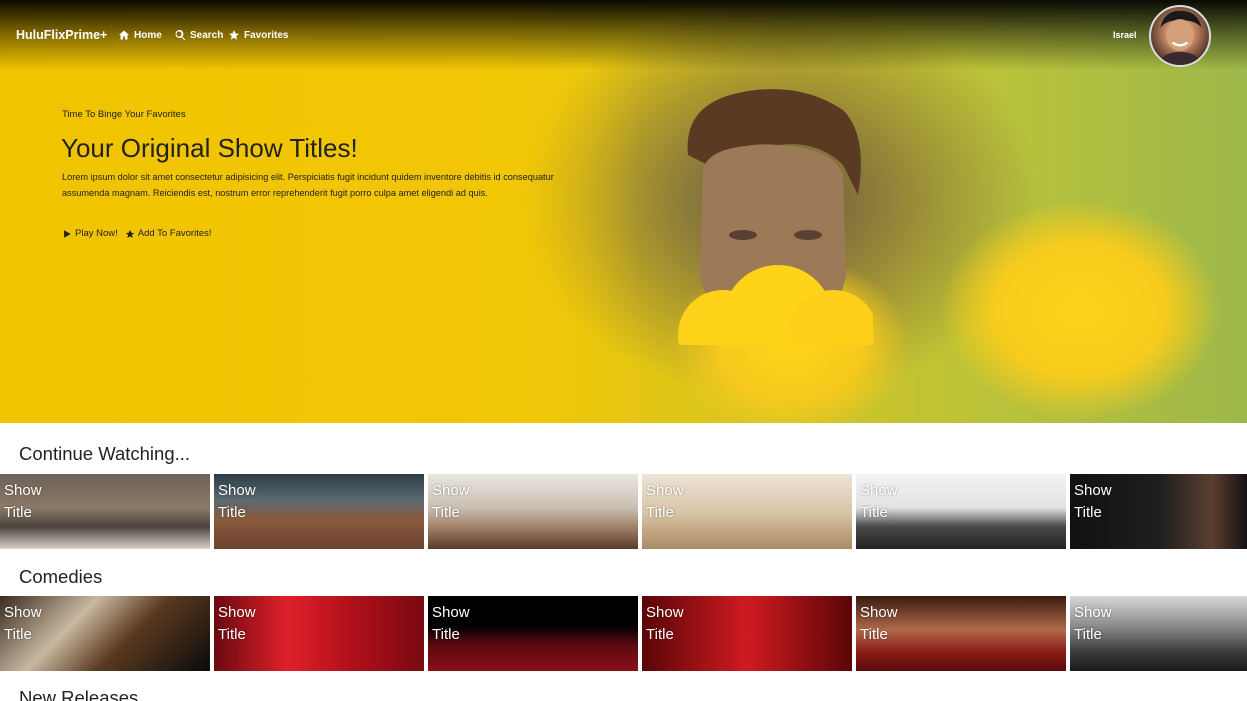  I want to click on hero-person-image, so click(775, 217).